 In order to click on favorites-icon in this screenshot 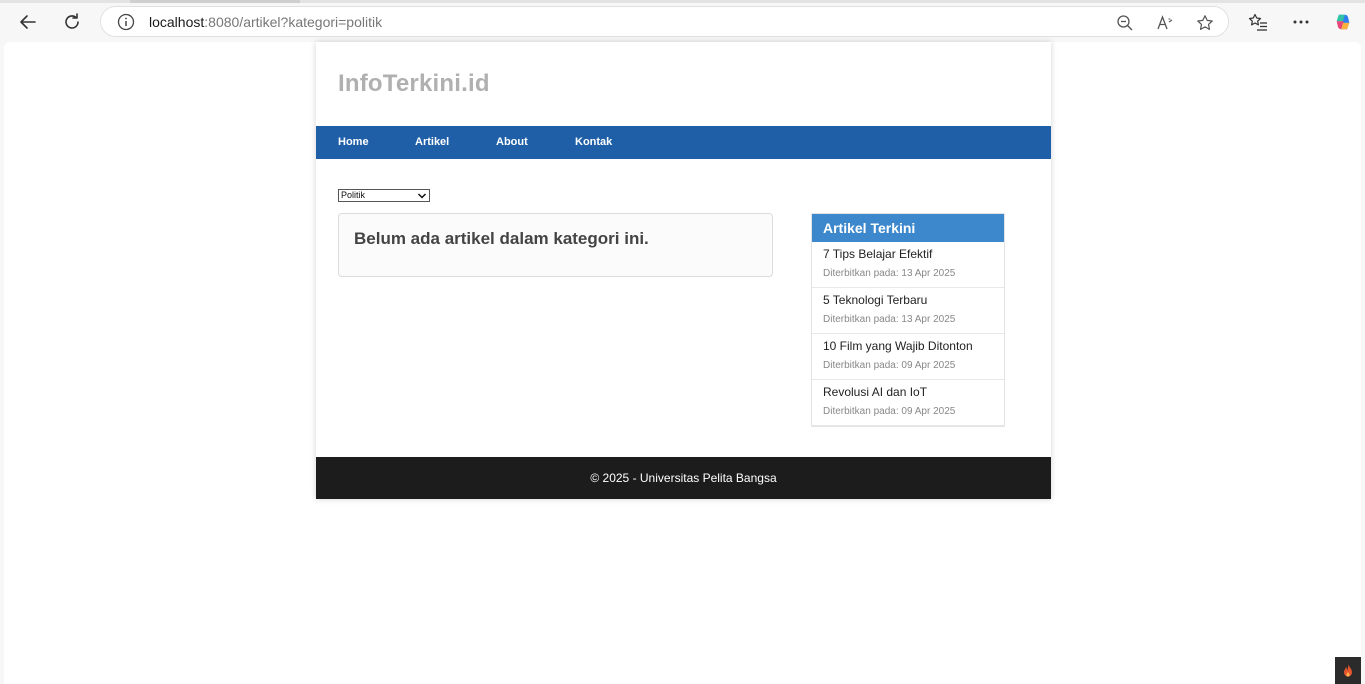, I will do `click(1258, 22)`.